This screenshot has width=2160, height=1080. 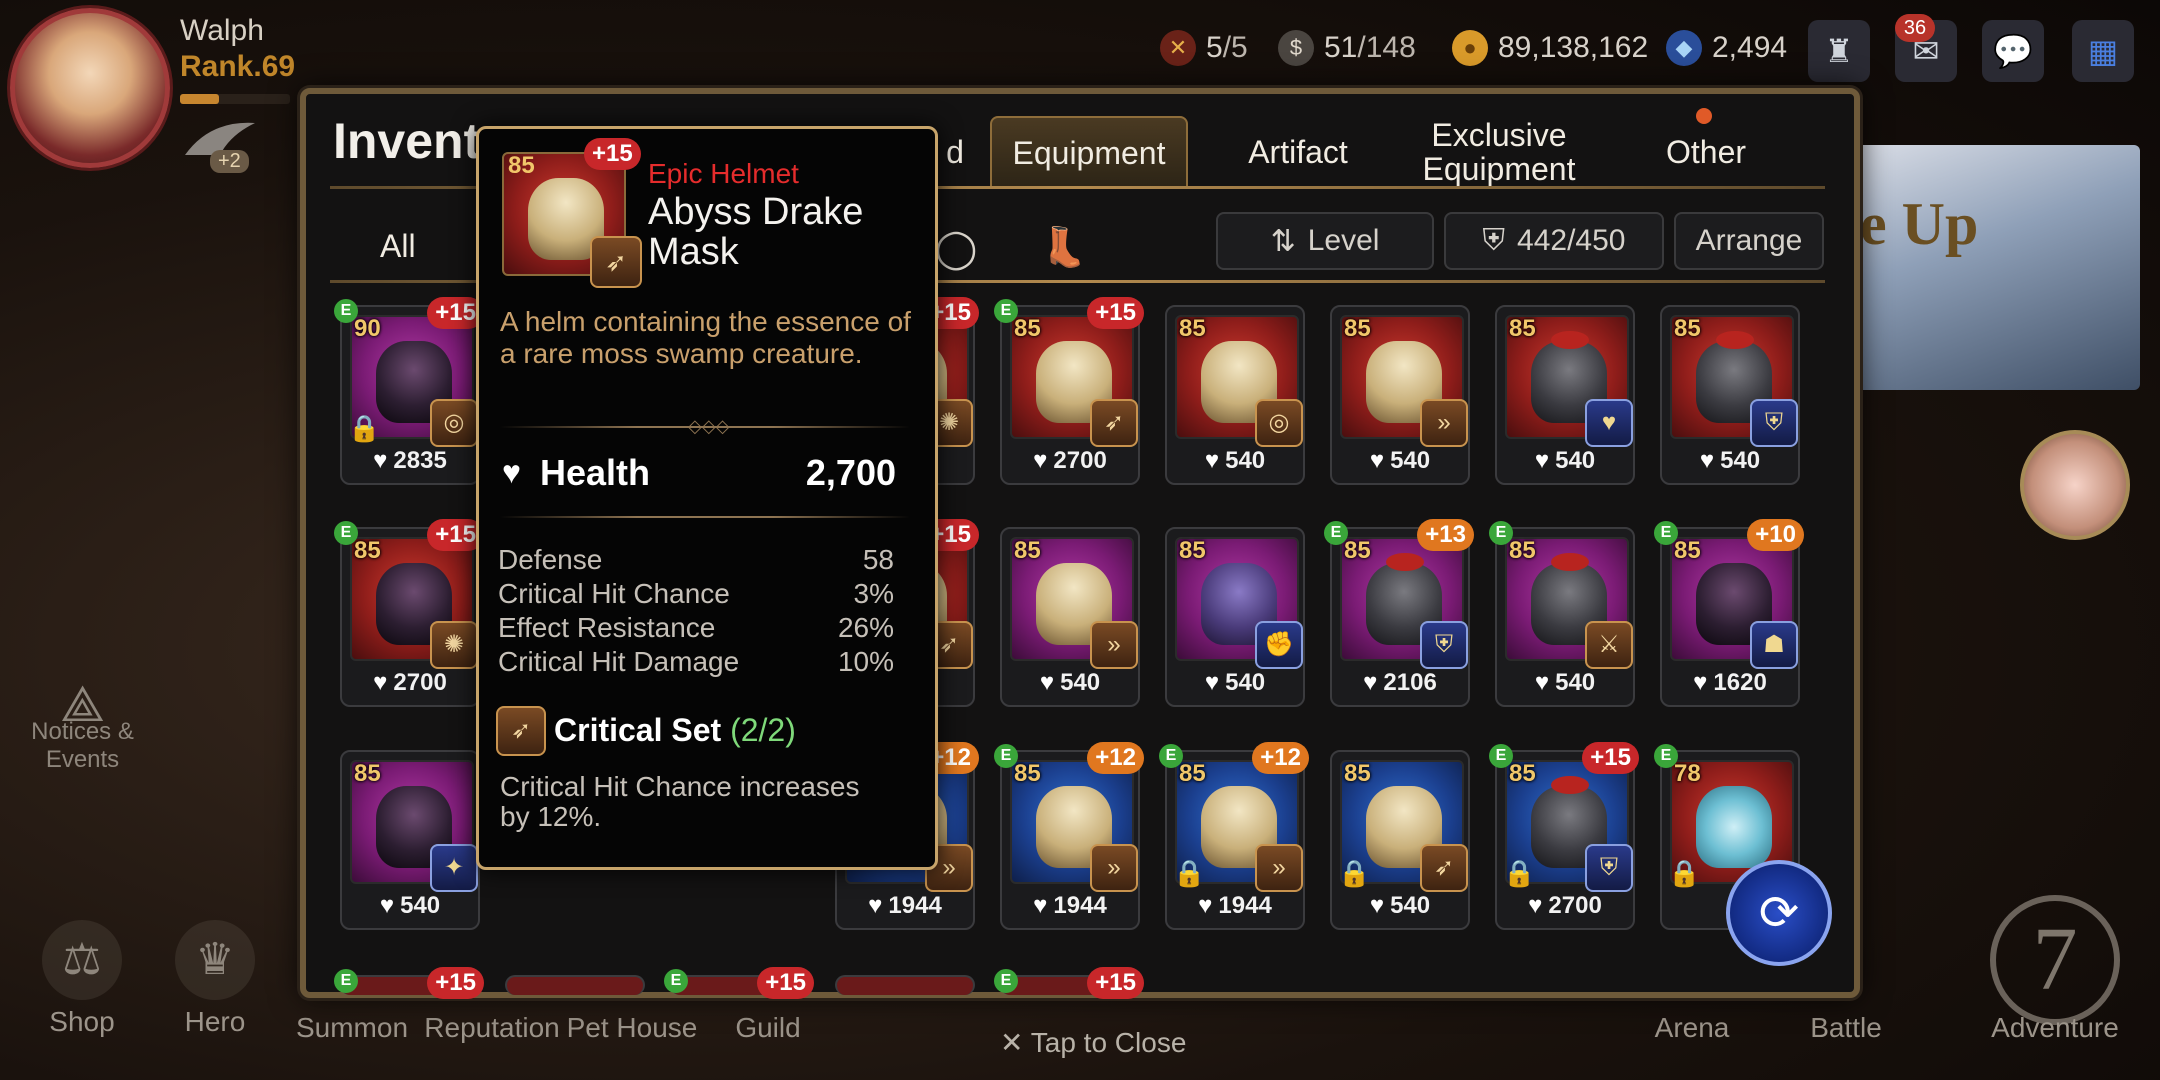 What do you see at coordinates (1069, 836) in the screenshot?
I see `equipment-card: 85 +12 E» ♥ 1944` at bounding box center [1069, 836].